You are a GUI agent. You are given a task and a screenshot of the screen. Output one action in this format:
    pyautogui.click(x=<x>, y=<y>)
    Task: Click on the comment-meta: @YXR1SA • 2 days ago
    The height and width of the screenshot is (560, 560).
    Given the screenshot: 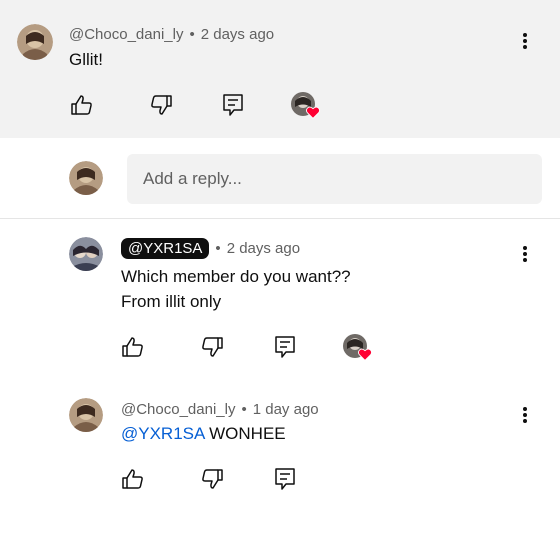 What is the action you would take?
    pyautogui.click(x=210, y=248)
    